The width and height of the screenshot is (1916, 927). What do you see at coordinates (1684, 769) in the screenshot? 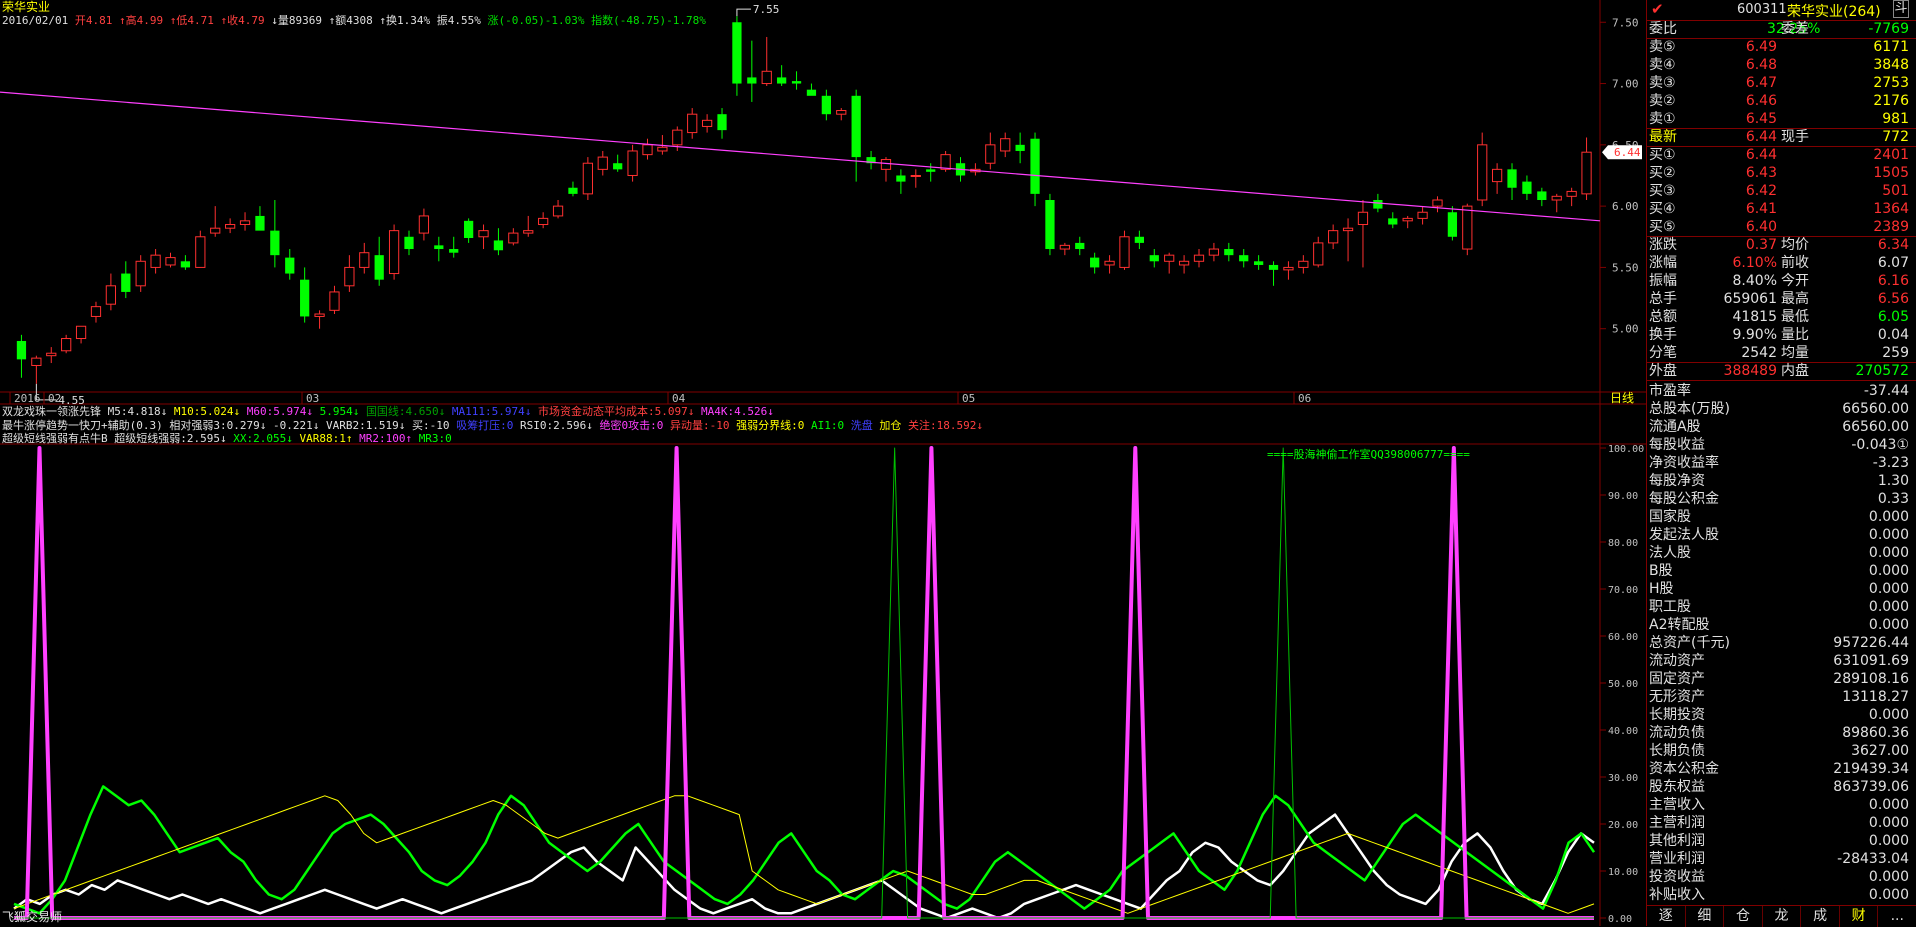
I see `finance-label: 资本公积金` at bounding box center [1684, 769].